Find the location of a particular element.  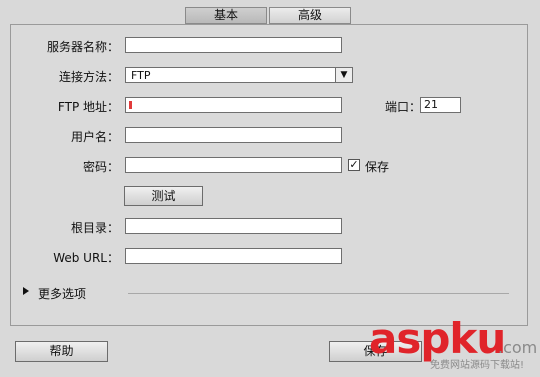

triangle-down-icon: ▼ is located at coordinates (343, 75).